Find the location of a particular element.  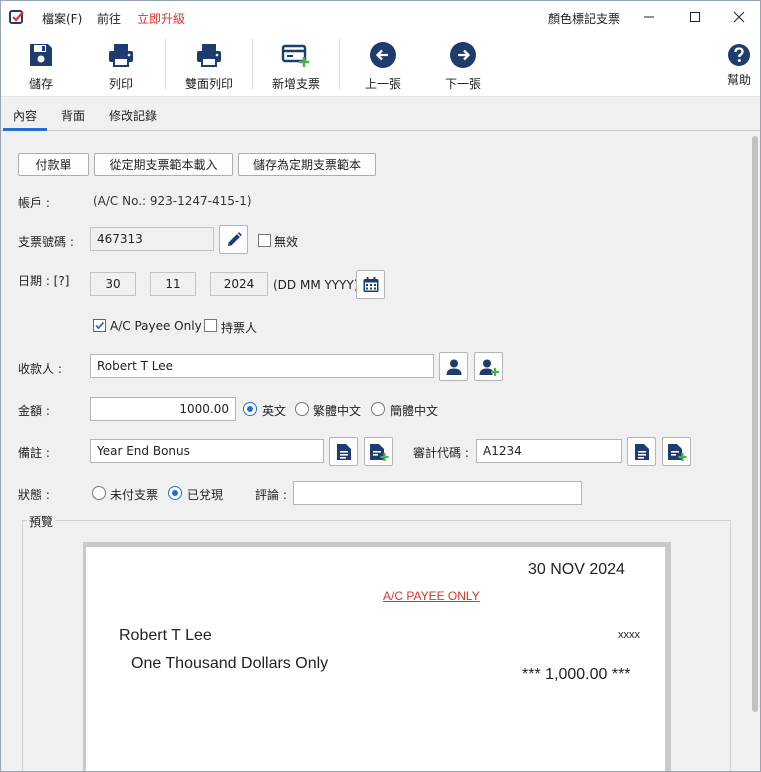

add-payee-button is located at coordinates (488, 366).